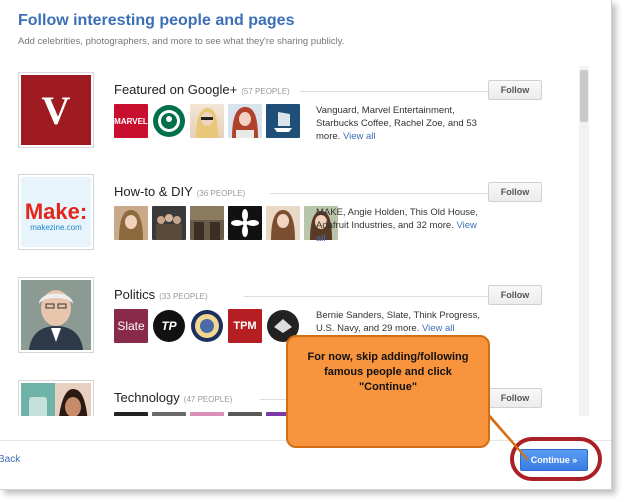  I want to click on category-name: How-to & DIY, so click(153, 191).